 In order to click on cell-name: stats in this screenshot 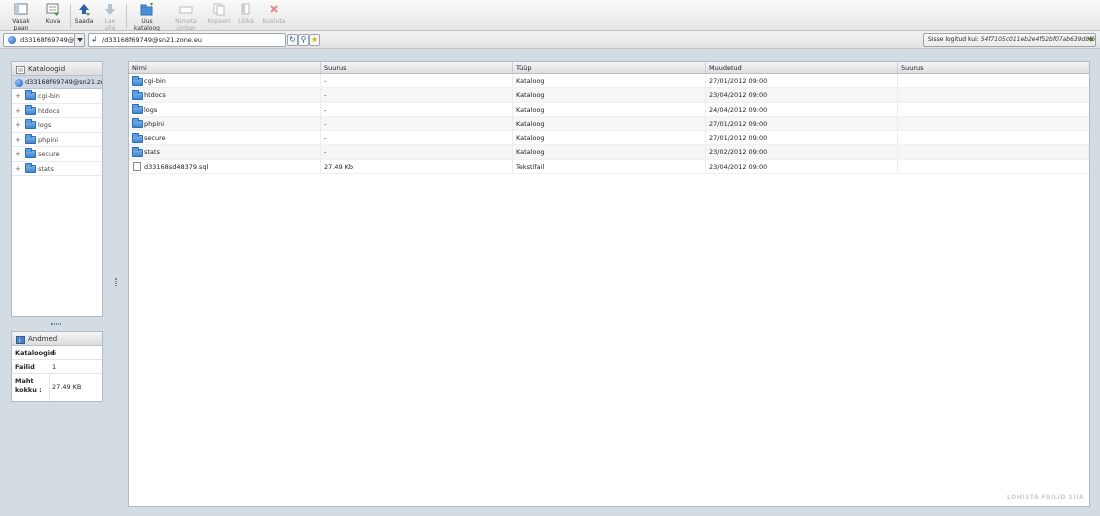, I will do `click(152, 152)`.